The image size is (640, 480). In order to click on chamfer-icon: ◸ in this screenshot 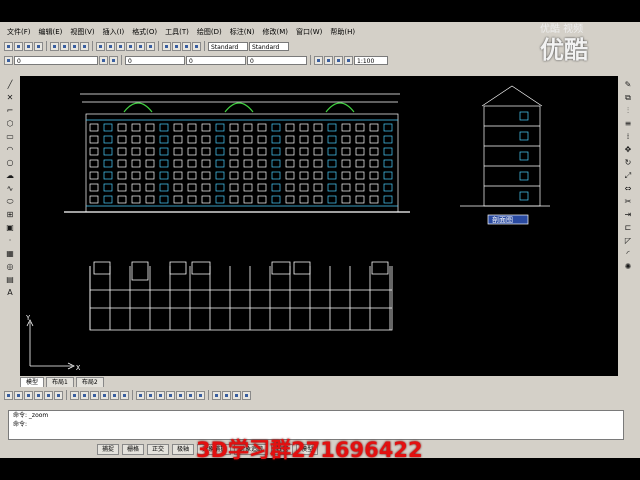, I will do `click(628, 241)`.